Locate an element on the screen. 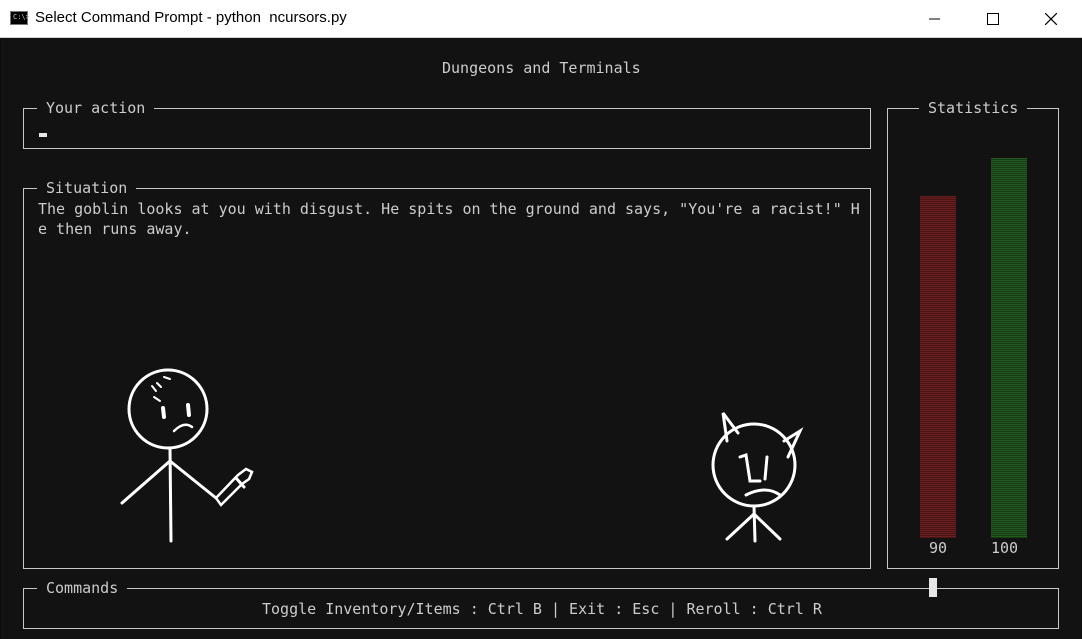 The width and height of the screenshot is (1082, 639). stamina-bar is located at coordinates (1009, 348).